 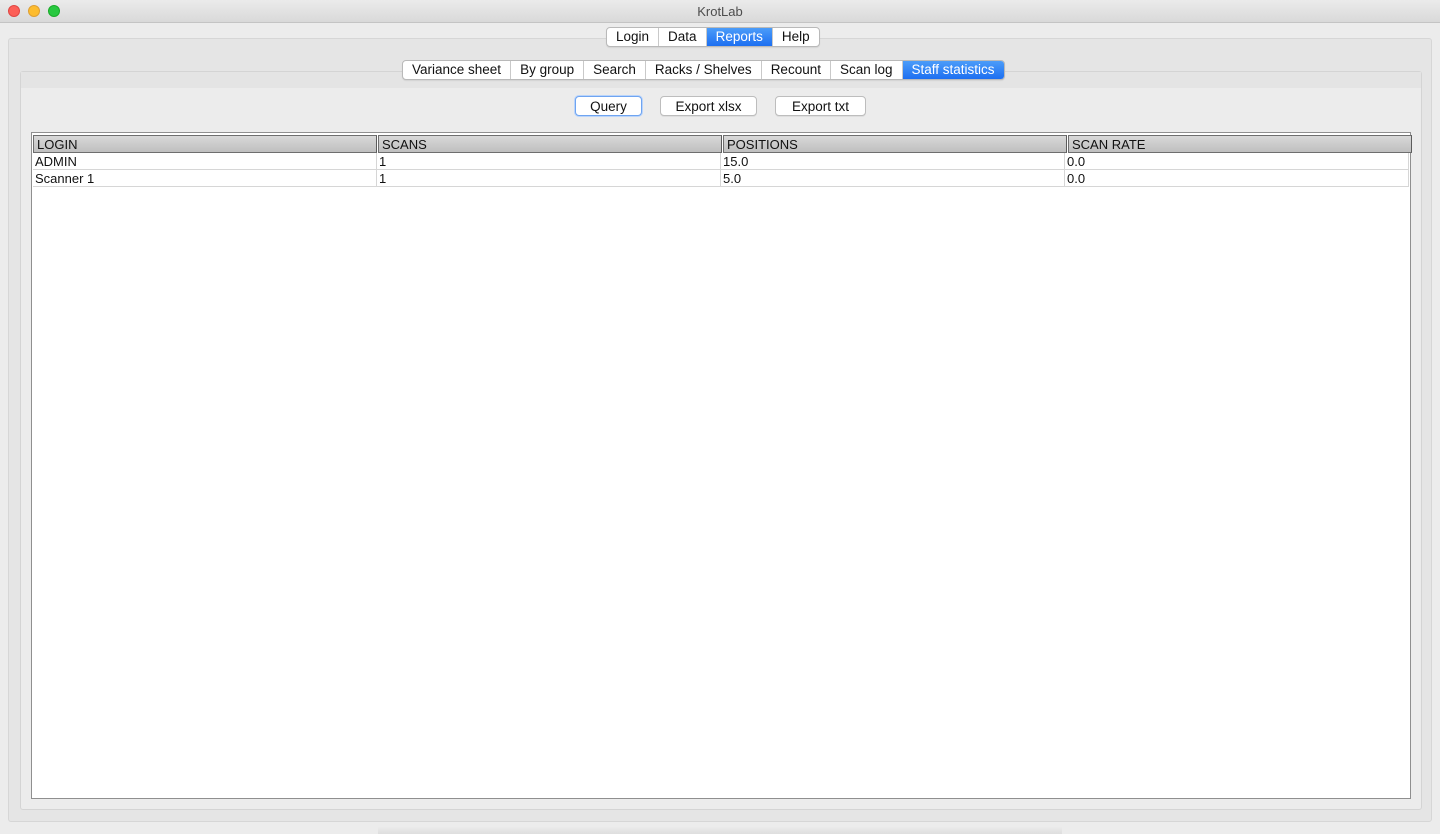 What do you see at coordinates (205, 178) in the screenshot?
I see `cell-login: Scanner 1` at bounding box center [205, 178].